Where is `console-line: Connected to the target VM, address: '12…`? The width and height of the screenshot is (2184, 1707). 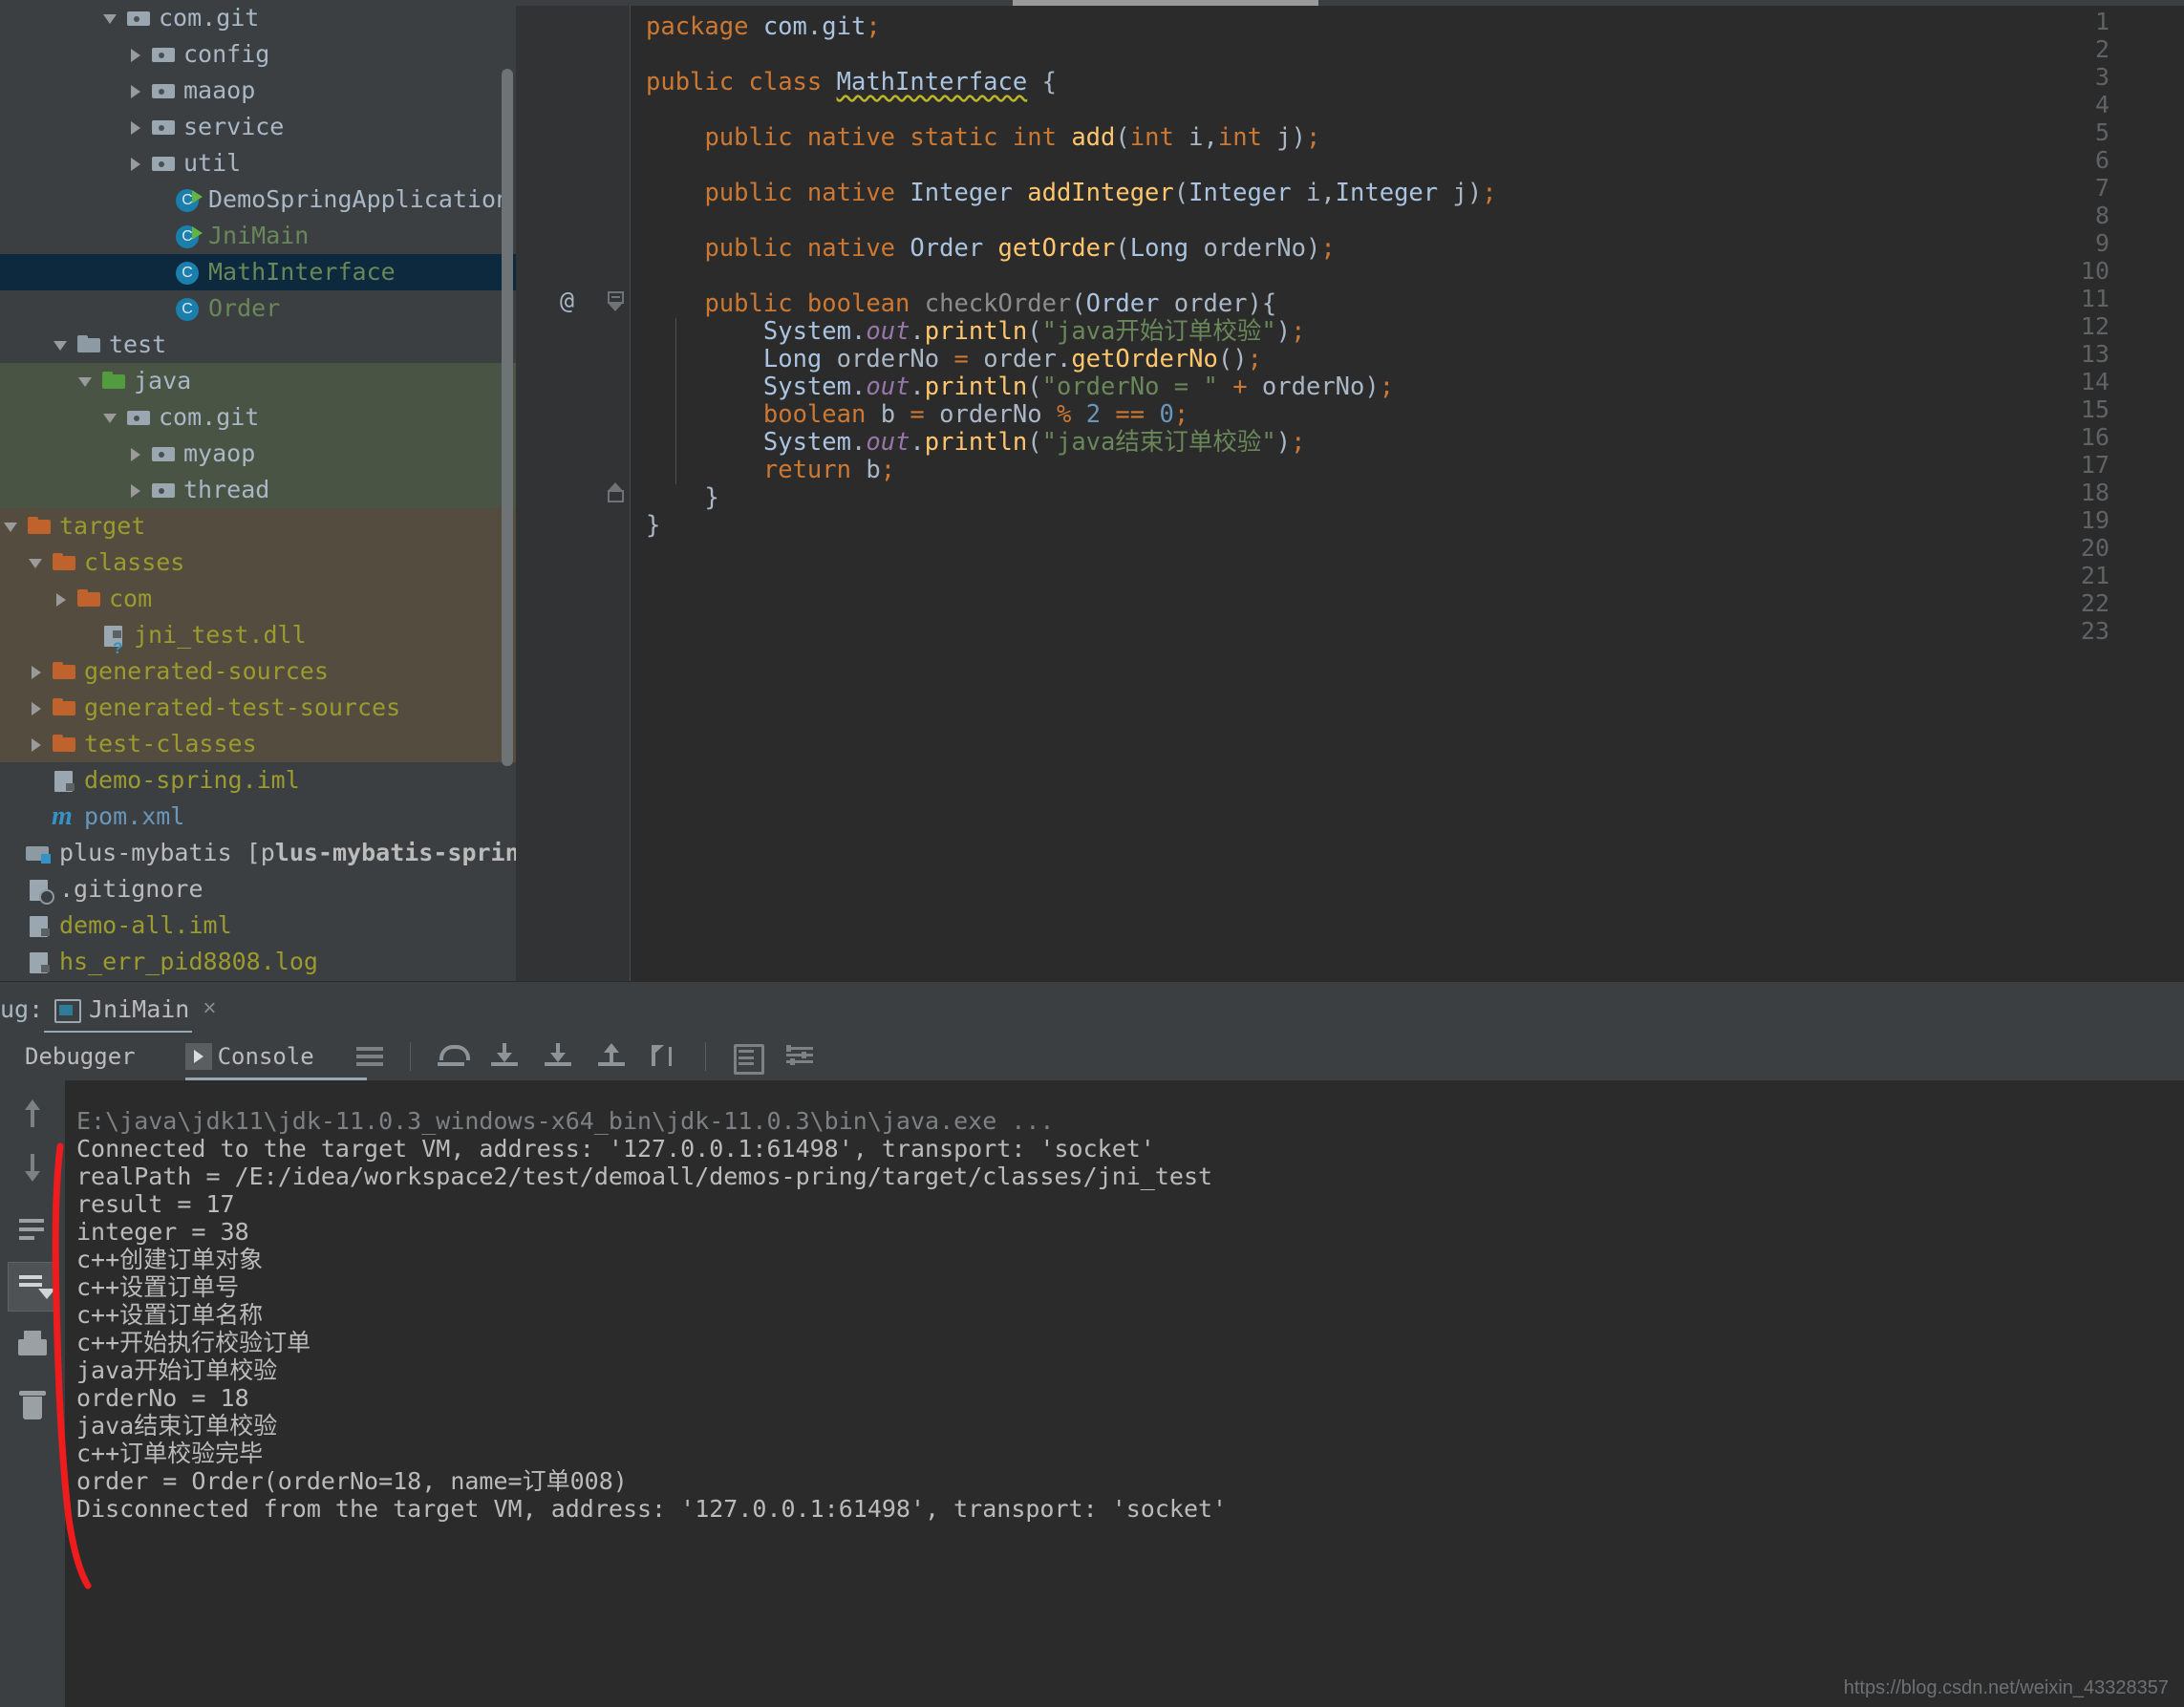
console-line: Connected to the target VM, address: '12… is located at coordinates (616, 1149).